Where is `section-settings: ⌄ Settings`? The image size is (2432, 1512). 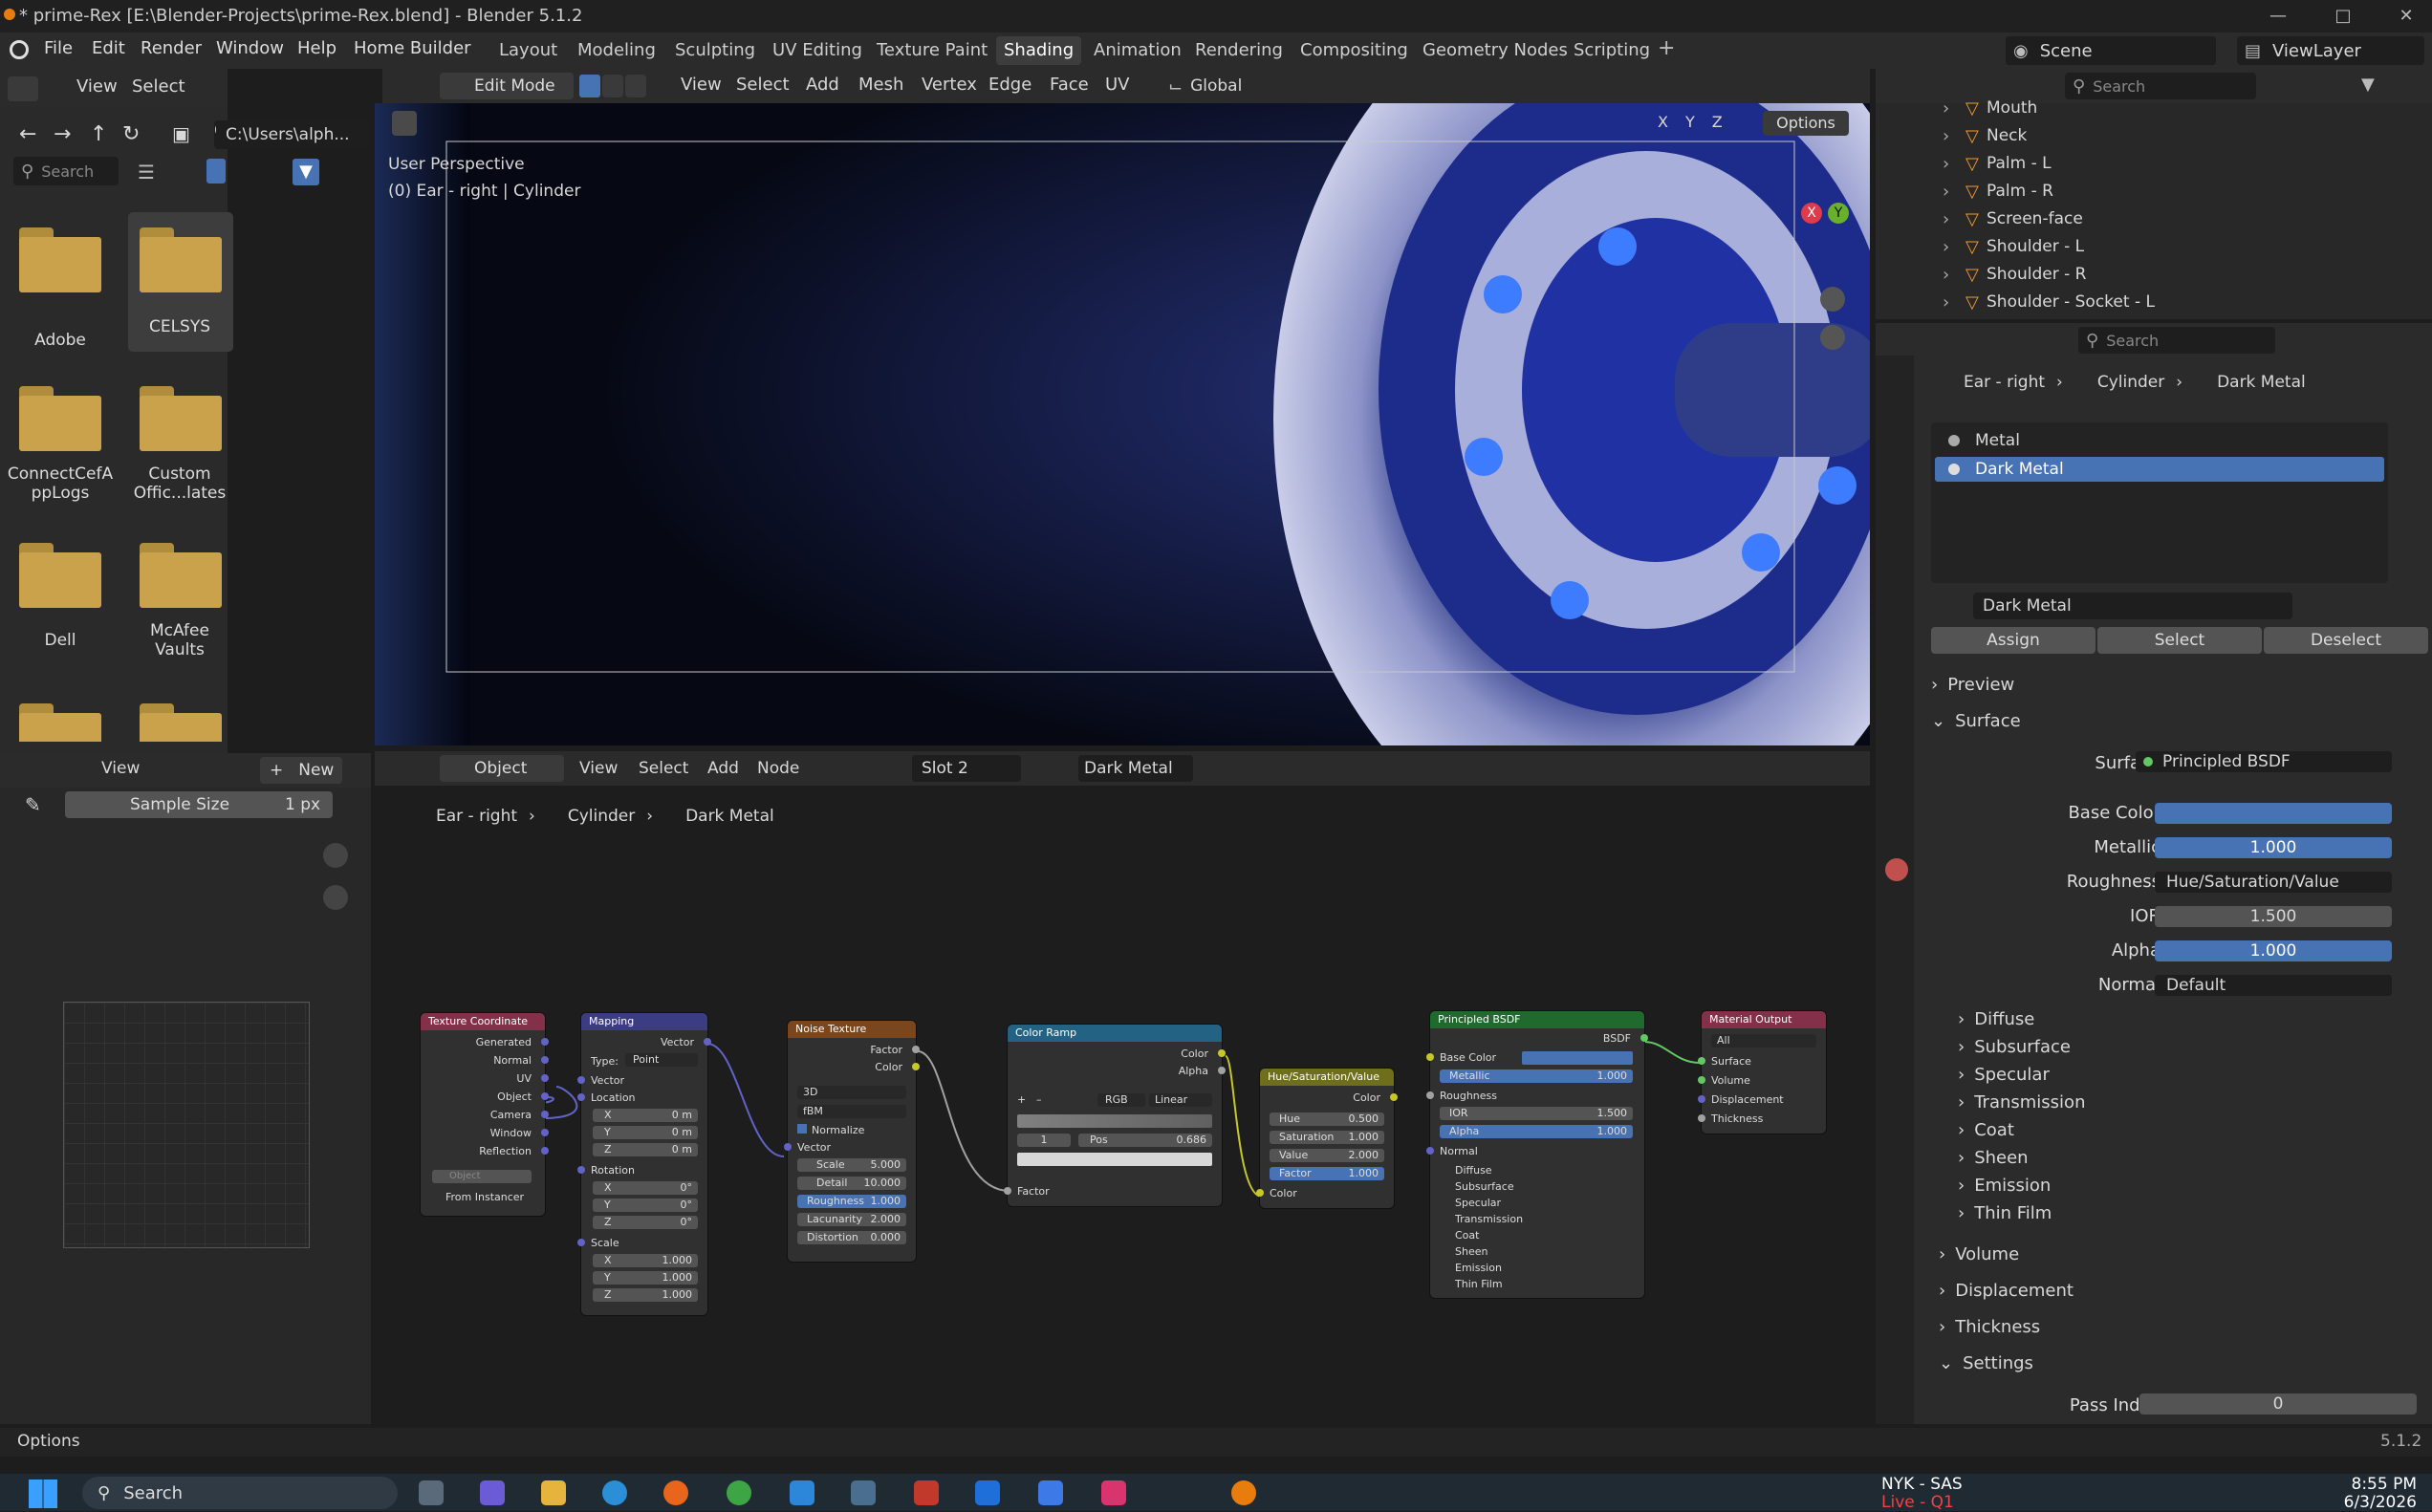
section-settings: ⌄ Settings is located at coordinates (1986, 1363).